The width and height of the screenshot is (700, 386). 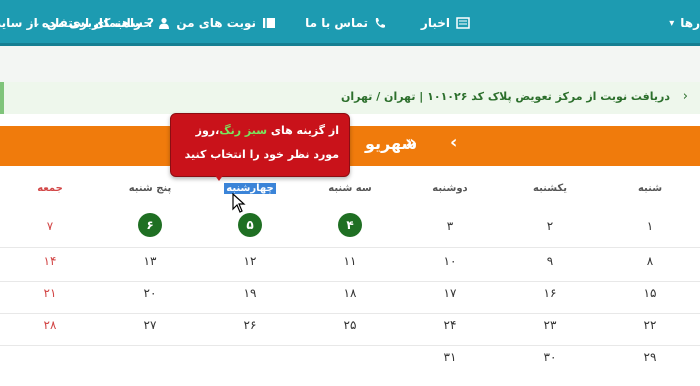 What do you see at coordinates (243, 130) in the screenshot?
I see `tooltip-green-text: سبز رنگ` at bounding box center [243, 130].